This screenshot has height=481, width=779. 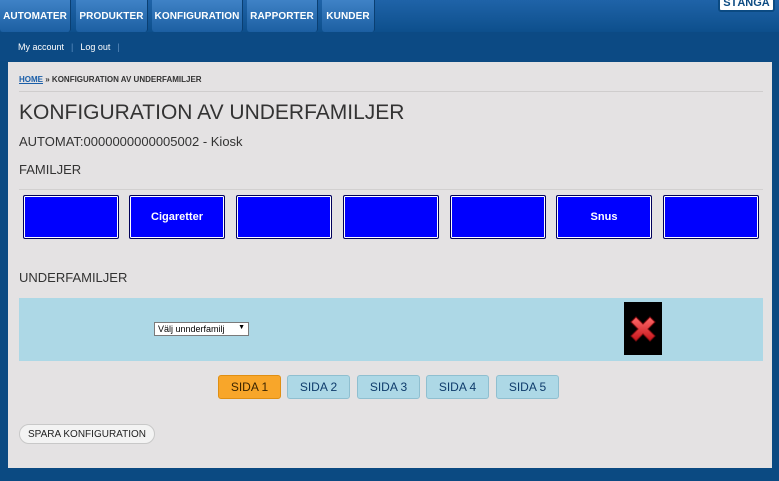 I want to click on delete-button, so click(x=643, y=328).